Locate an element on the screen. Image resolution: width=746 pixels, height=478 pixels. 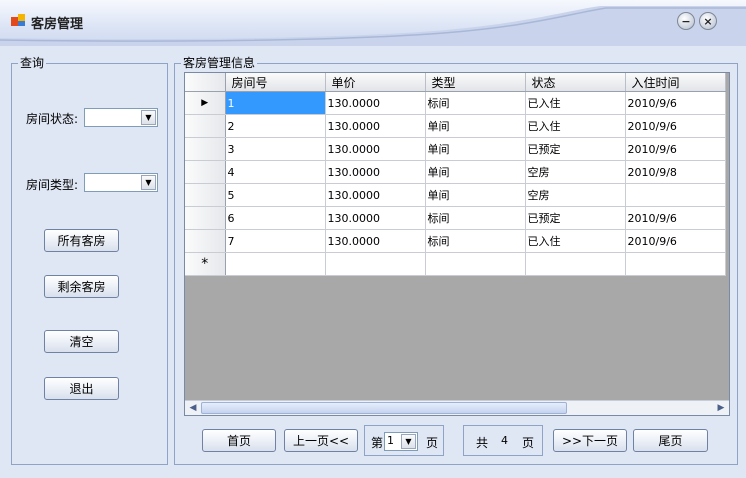
table-cell: 6 is located at coordinates (275, 218).